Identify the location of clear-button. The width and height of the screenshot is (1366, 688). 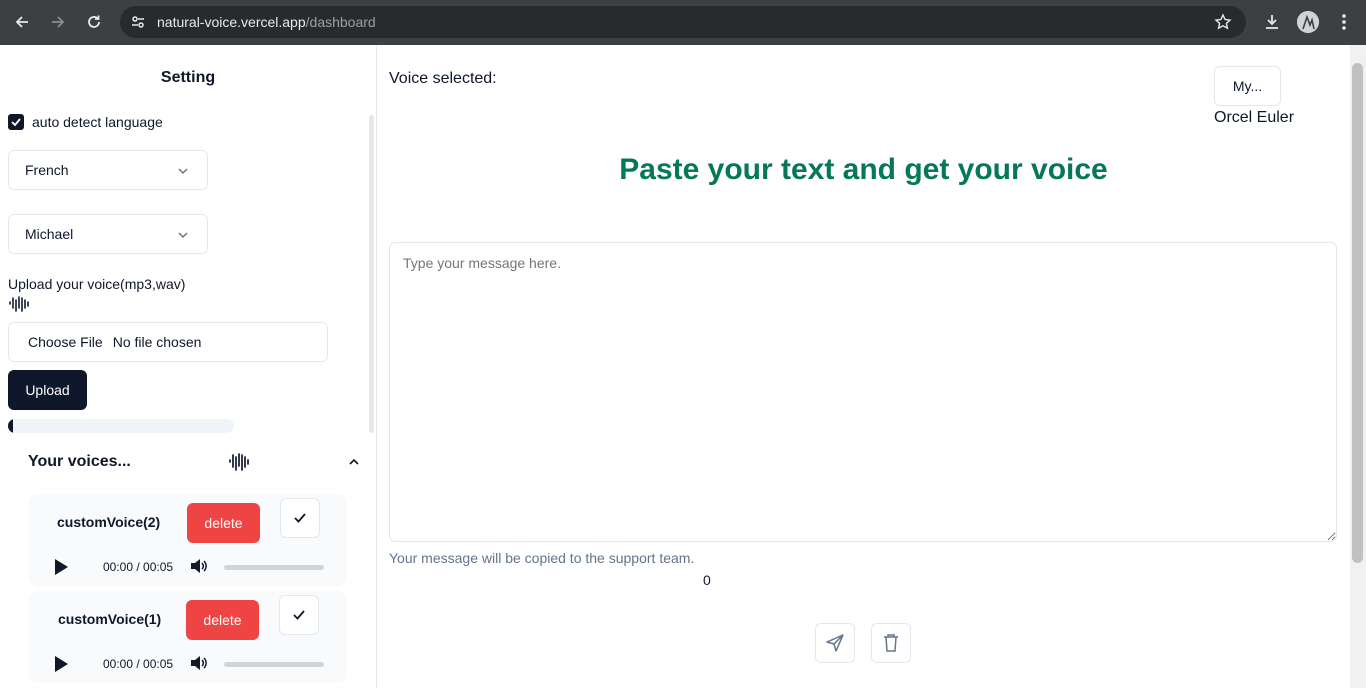
(891, 643).